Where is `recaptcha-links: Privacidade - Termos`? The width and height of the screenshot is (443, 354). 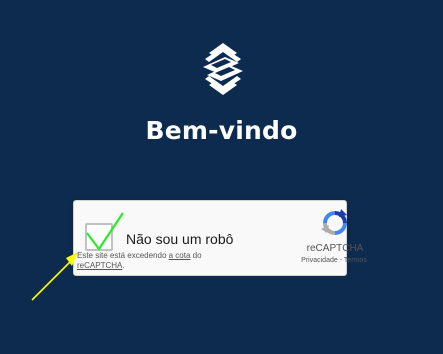
recaptcha-links: Privacidade - Termos is located at coordinates (334, 260).